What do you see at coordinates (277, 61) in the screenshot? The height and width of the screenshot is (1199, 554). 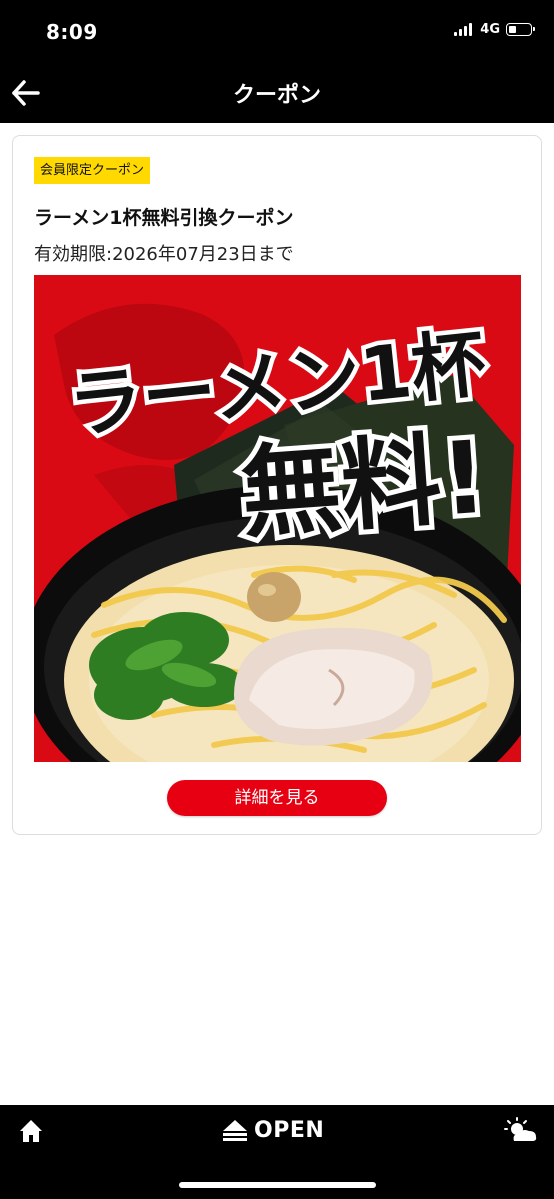 I see `top-bar: 8:09 4G クーポン` at bounding box center [277, 61].